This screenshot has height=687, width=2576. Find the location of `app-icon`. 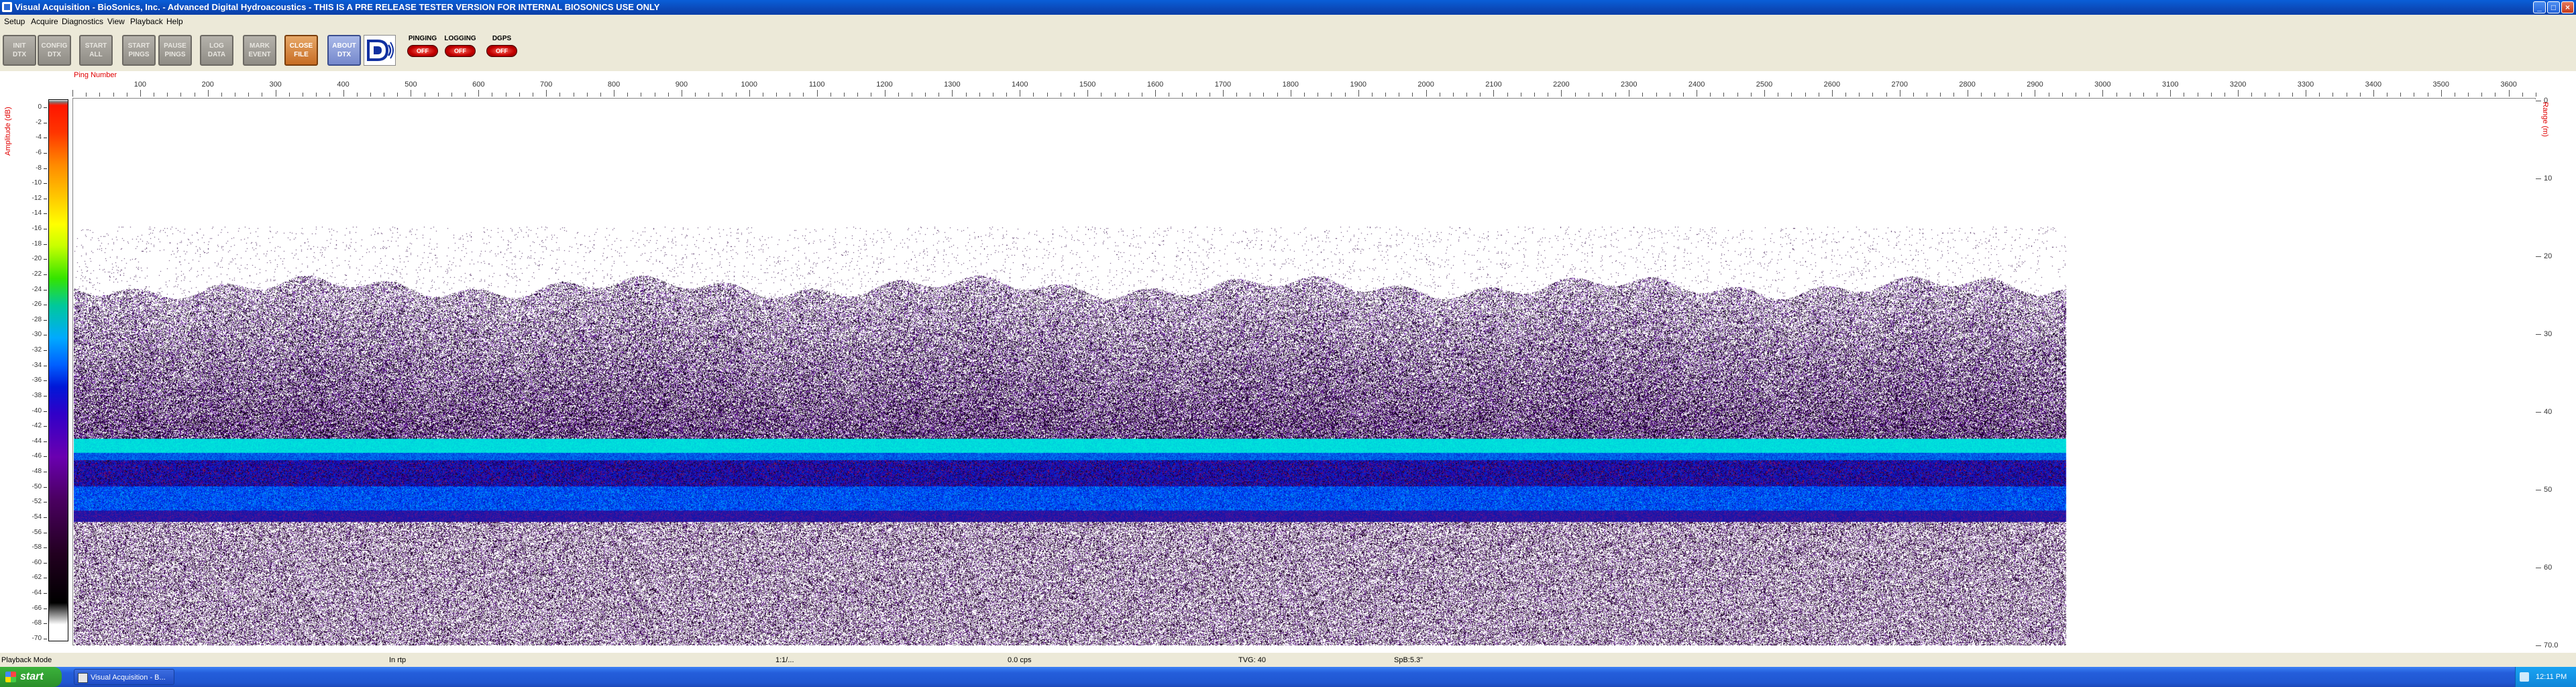

app-icon is located at coordinates (7, 7).